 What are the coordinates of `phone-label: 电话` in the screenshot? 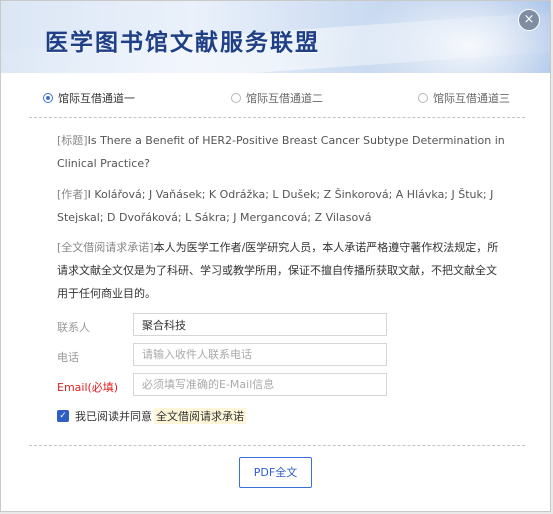 It's located at (68, 357).